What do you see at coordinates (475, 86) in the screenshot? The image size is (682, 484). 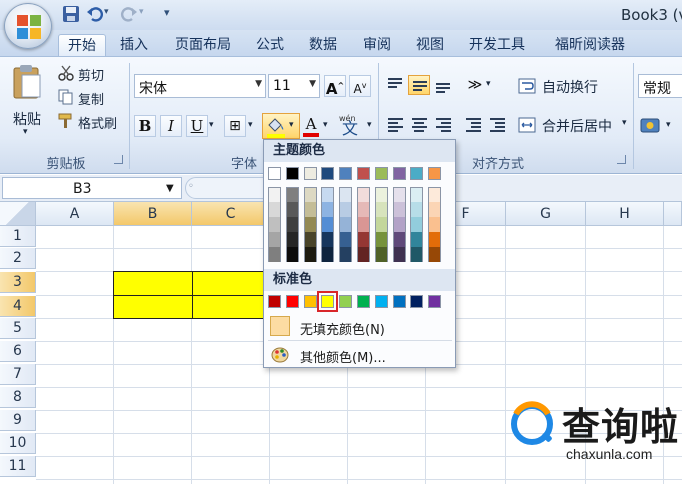 I see `orientation-button: ≫` at bounding box center [475, 86].